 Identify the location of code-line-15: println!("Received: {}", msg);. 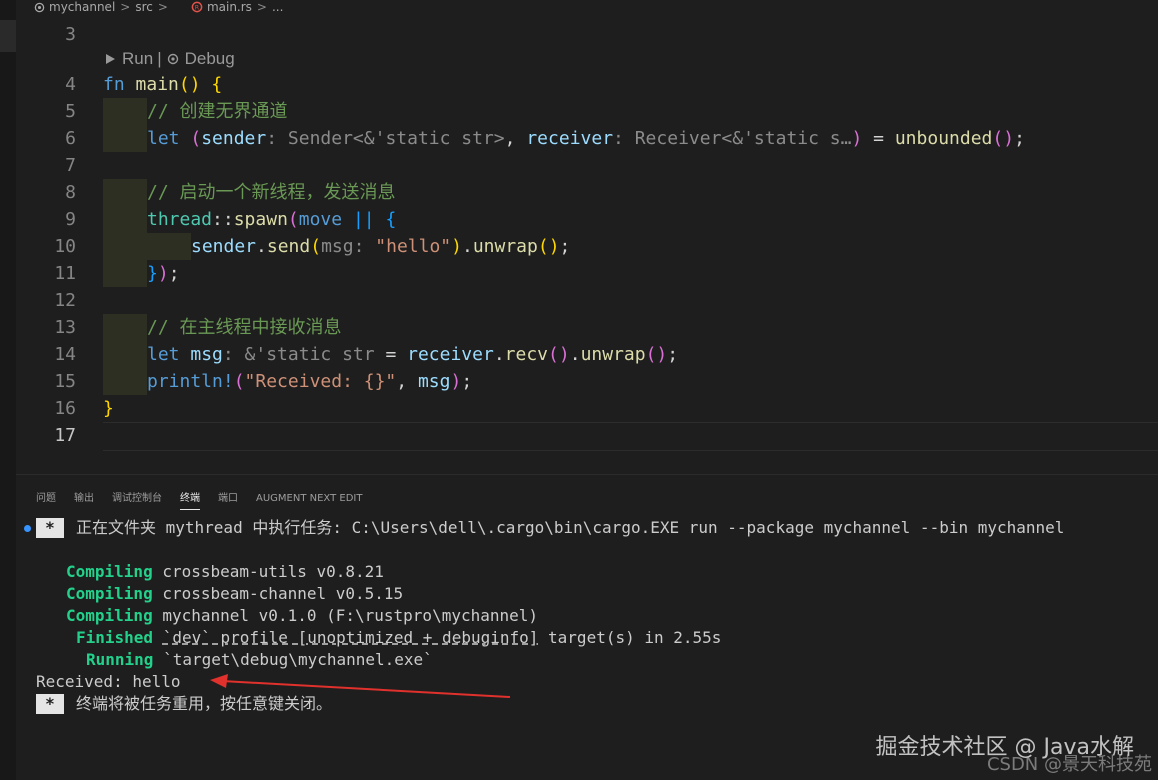
(309, 381).